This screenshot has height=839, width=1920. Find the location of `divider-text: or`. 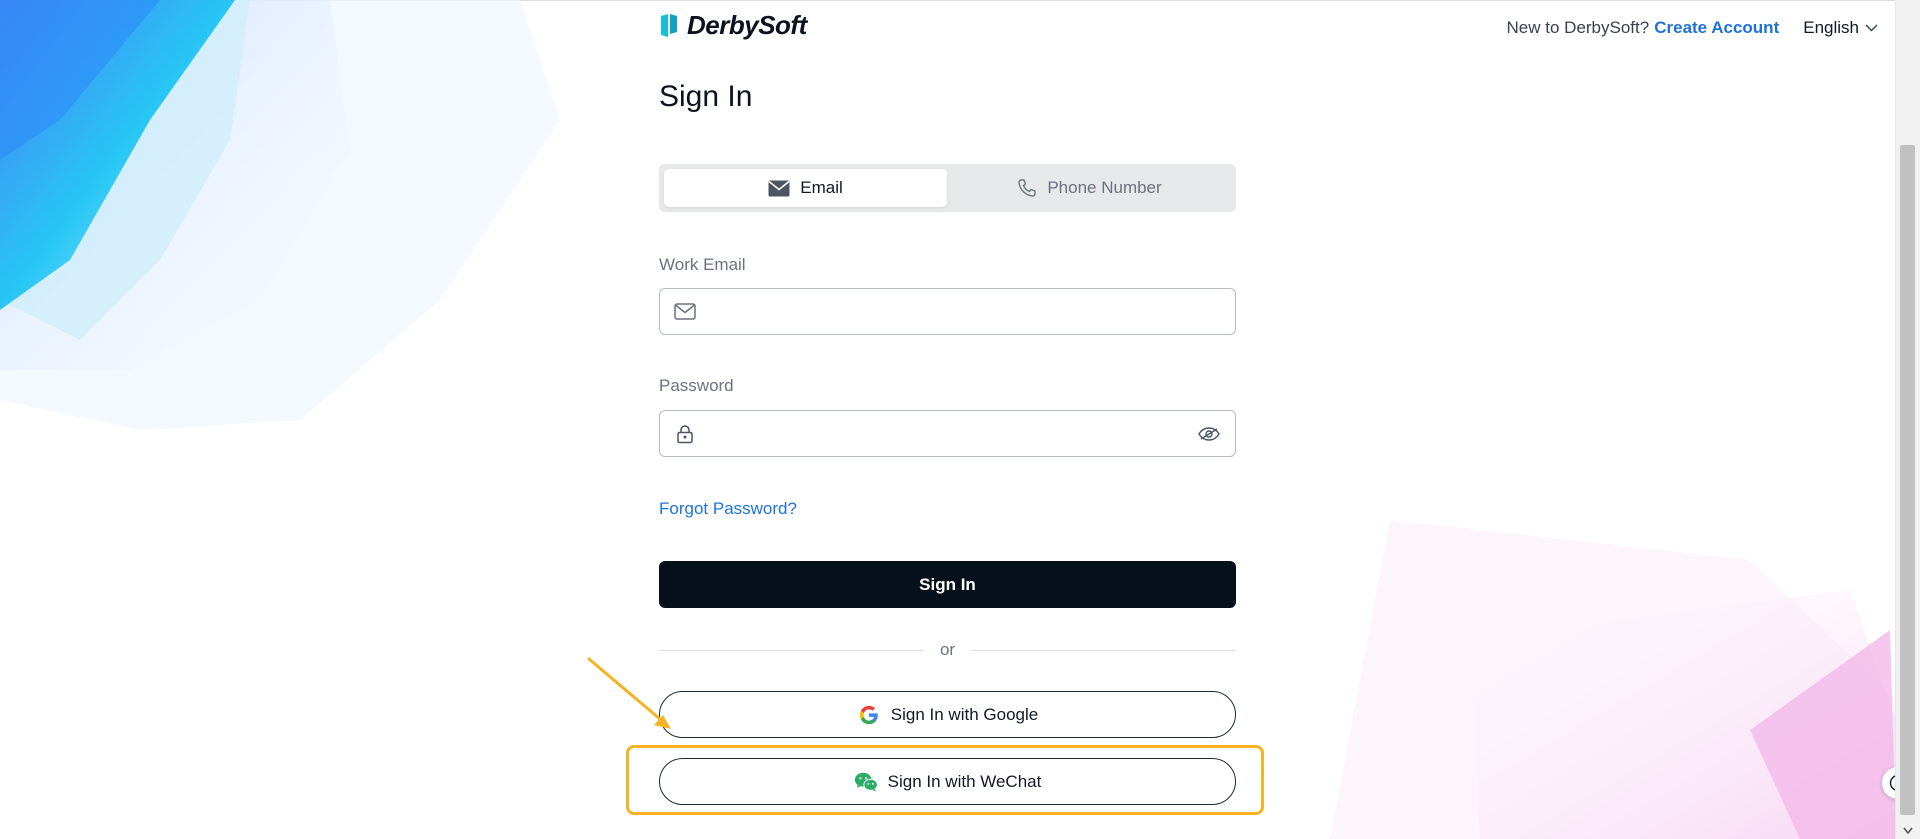

divider-text: or is located at coordinates (947, 649).